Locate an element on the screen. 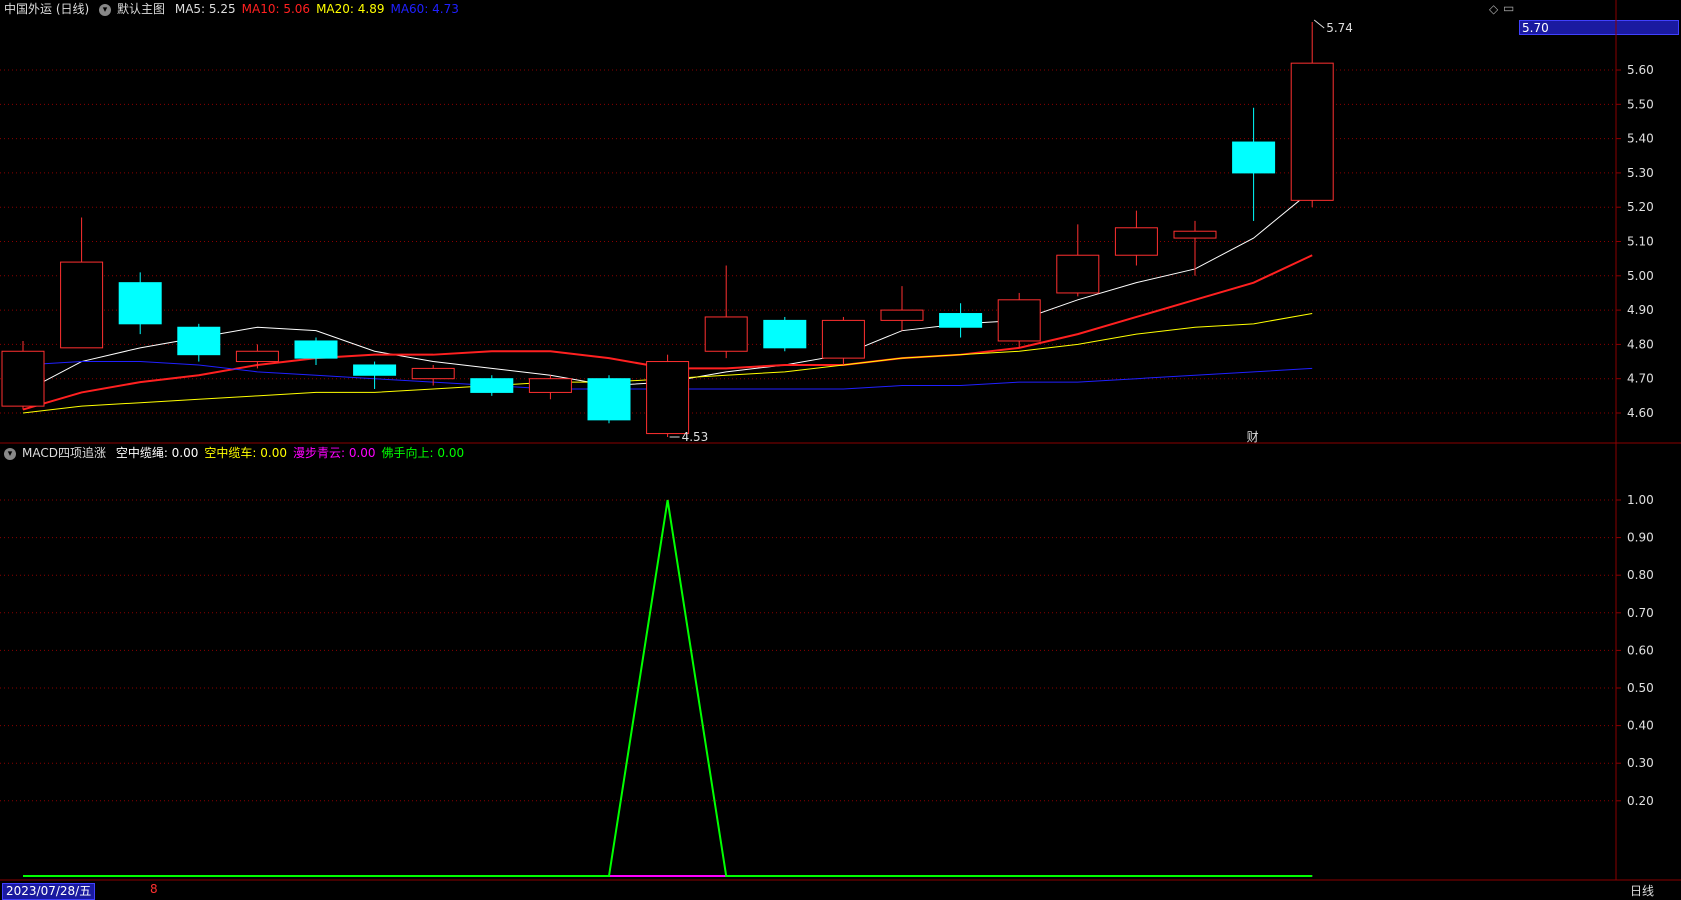 This screenshot has width=1681, height=900. price-tick-label: 4.80 is located at coordinates (1640, 344).